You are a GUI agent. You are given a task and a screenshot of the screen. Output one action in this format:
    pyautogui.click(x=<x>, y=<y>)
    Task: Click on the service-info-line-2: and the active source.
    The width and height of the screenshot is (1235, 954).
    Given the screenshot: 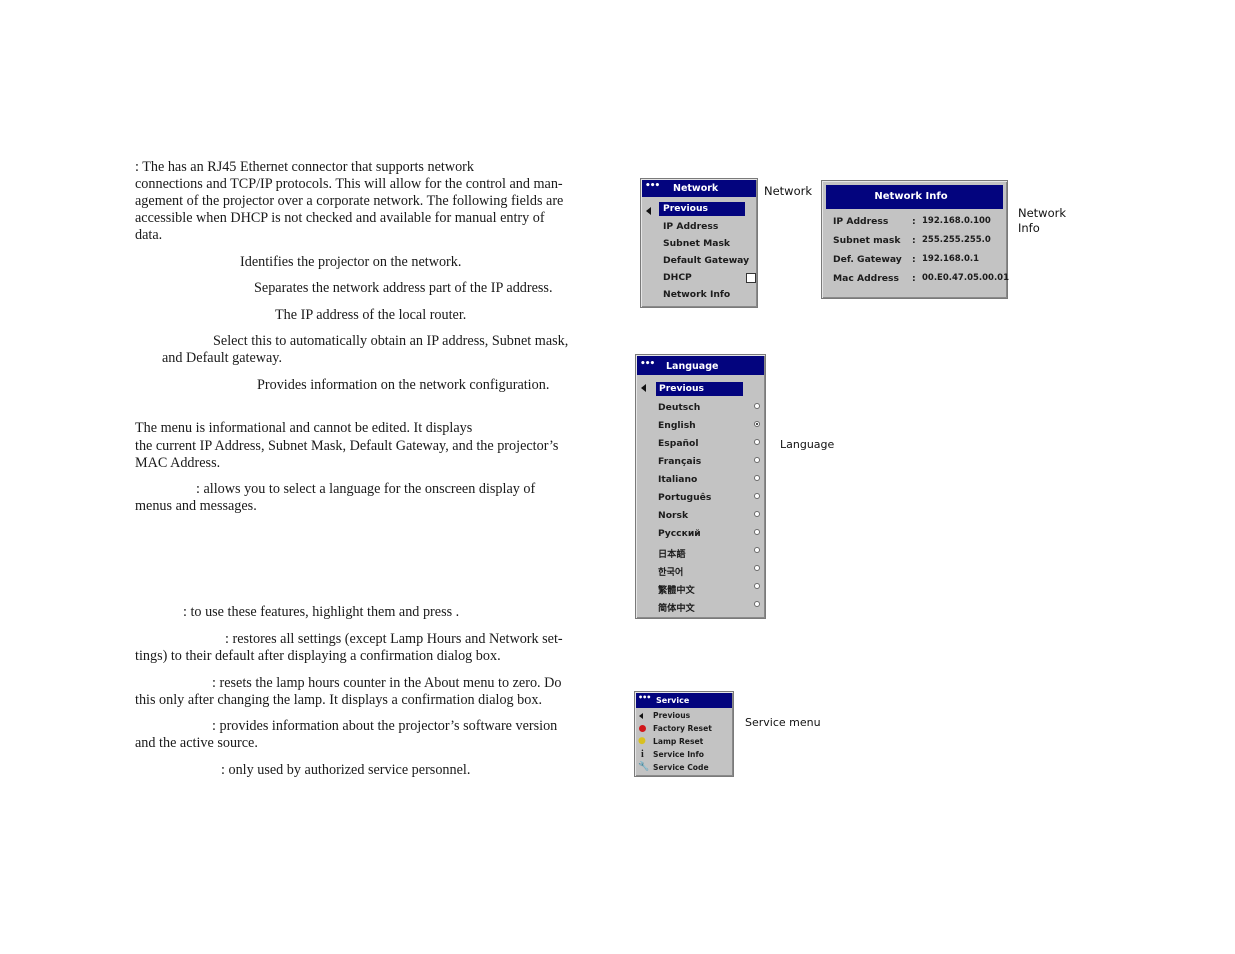 What is the action you would take?
    pyautogui.click(x=196, y=743)
    